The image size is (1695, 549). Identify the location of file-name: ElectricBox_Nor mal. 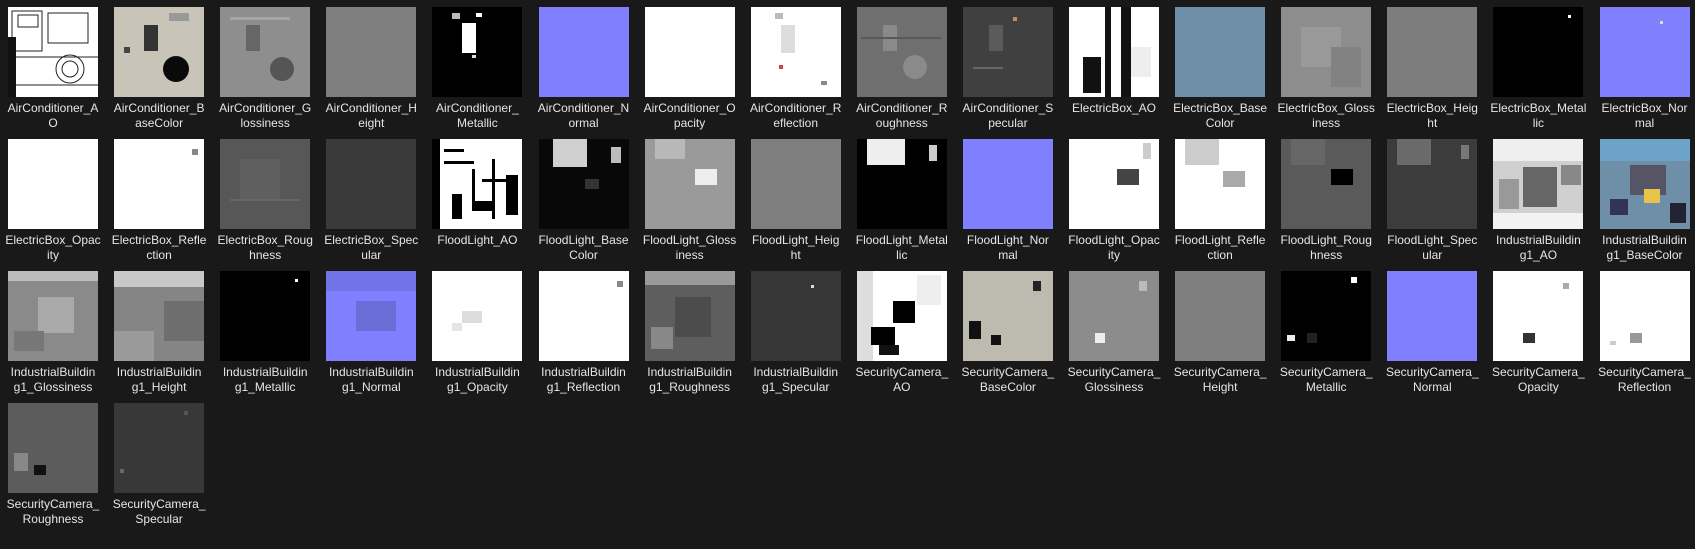
(1644, 115).